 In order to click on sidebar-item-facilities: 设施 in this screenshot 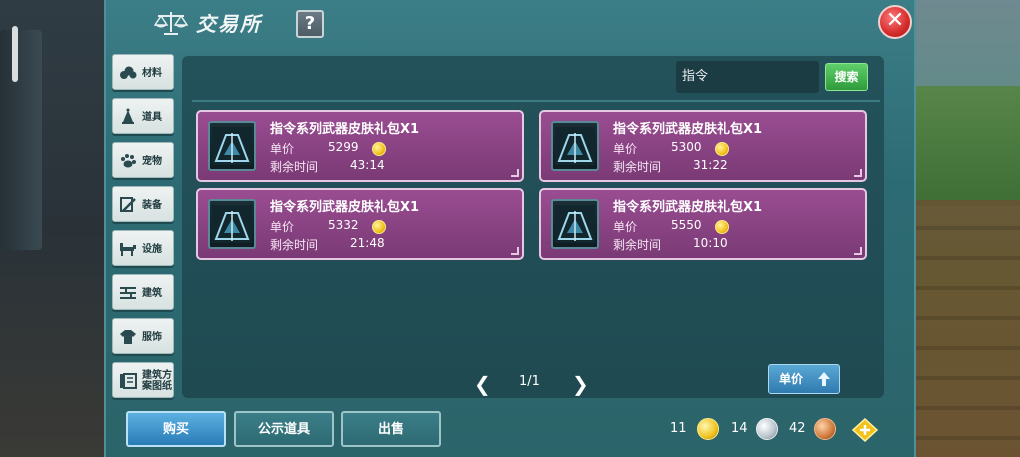, I will do `click(143, 248)`.